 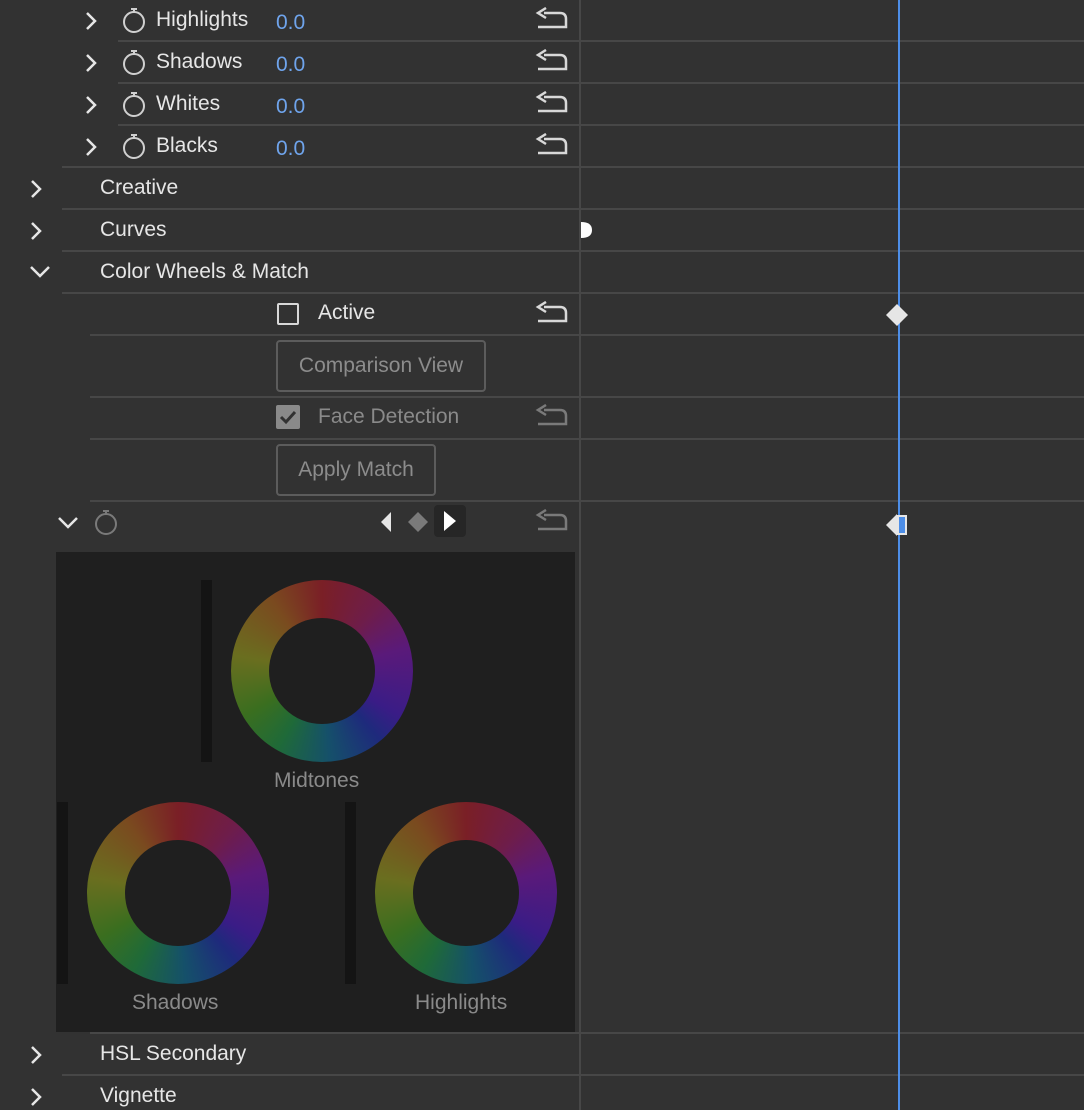 What do you see at coordinates (389, 416) in the screenshot?
I see `face-detection-label: Face Detection` at bounding box center [389, 416].